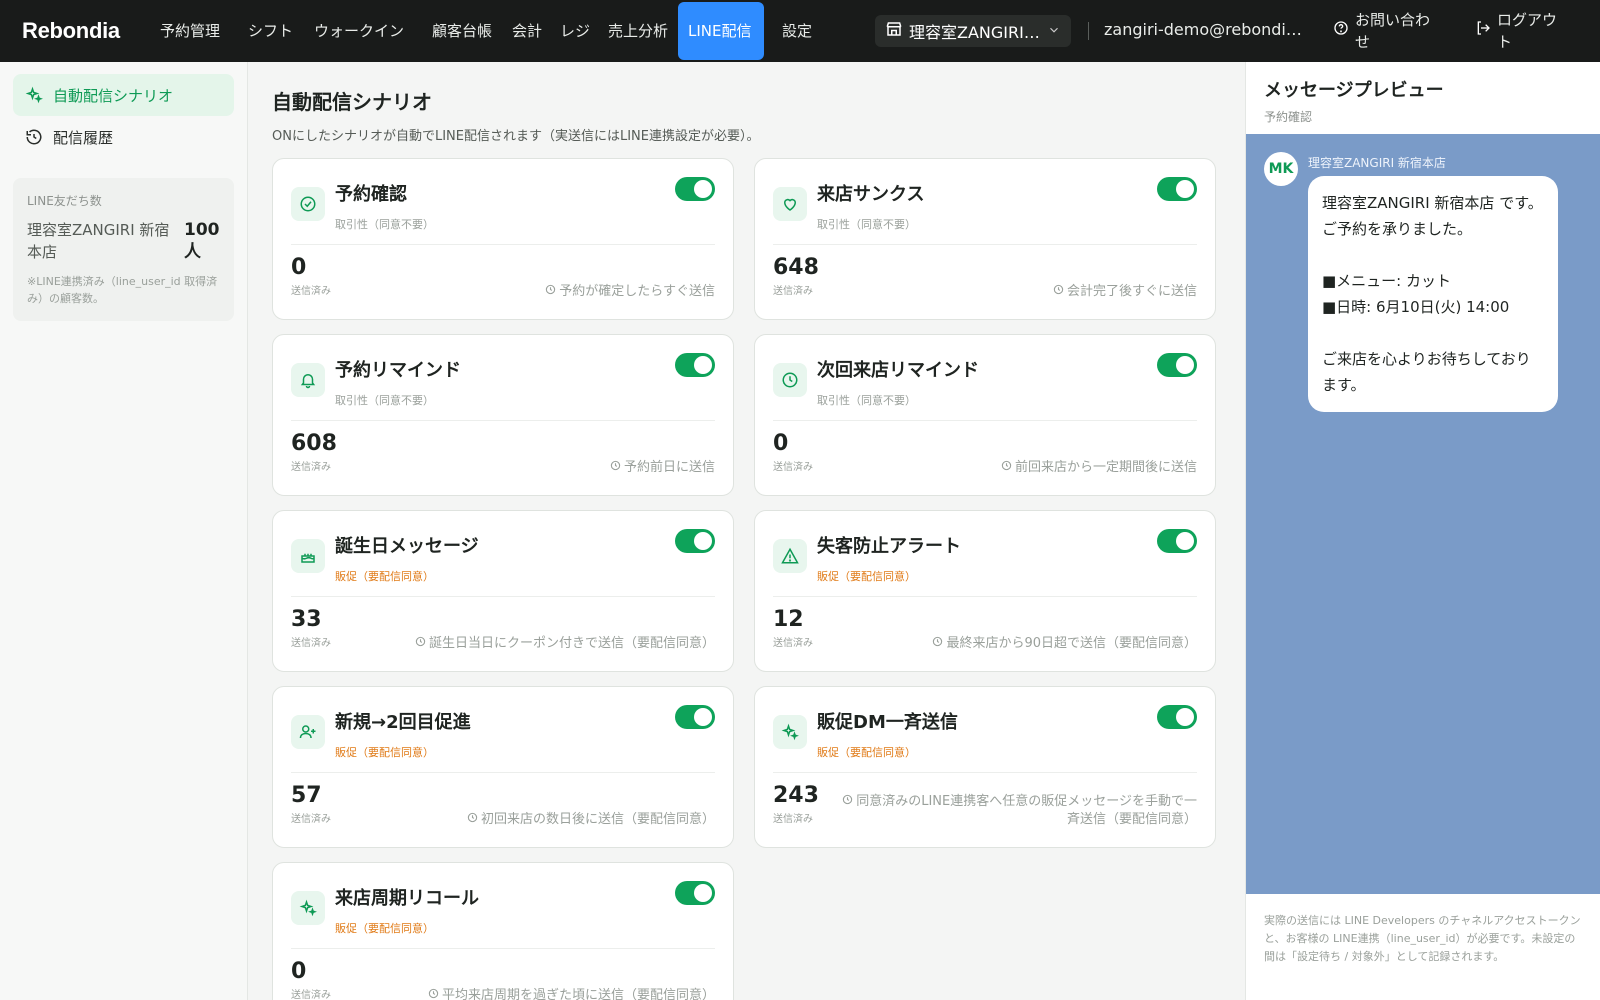 Image resolution: width=1600 pixels, height=1000 pixels. I want to click on preview-title: メッセージプレビュー, so click(1354, 90).